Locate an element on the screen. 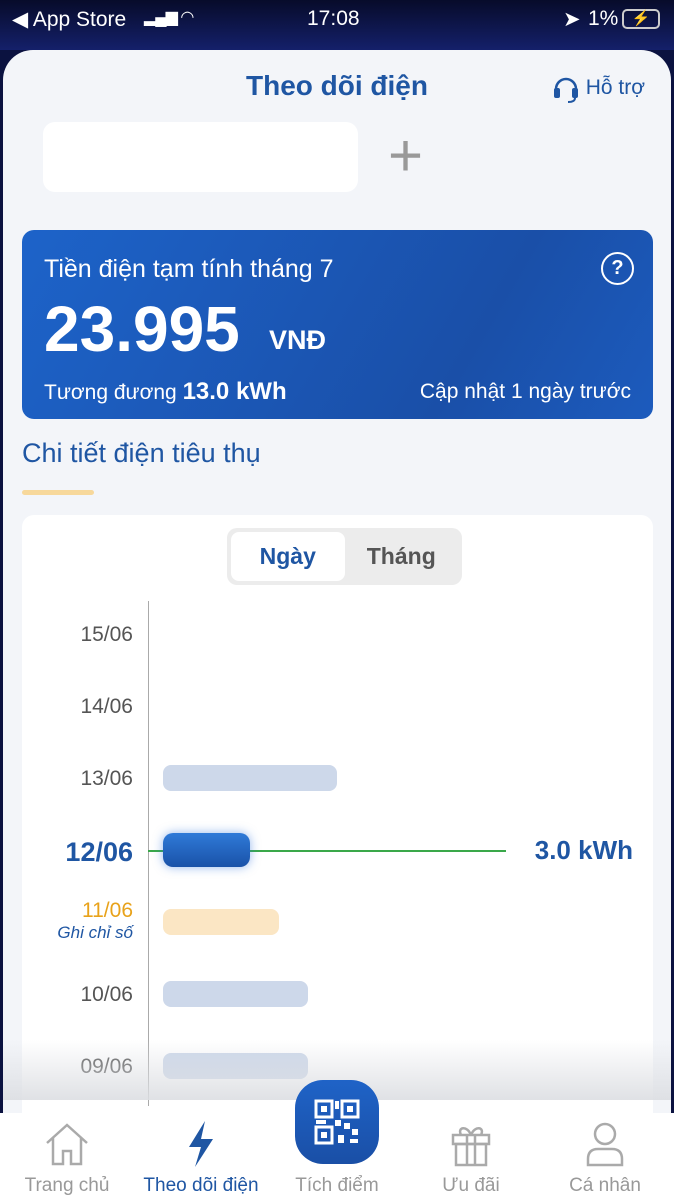 The width and height of the screenshot is (674, 1200). support-label: Hỗ trợ is located at coordinates (615, 87).